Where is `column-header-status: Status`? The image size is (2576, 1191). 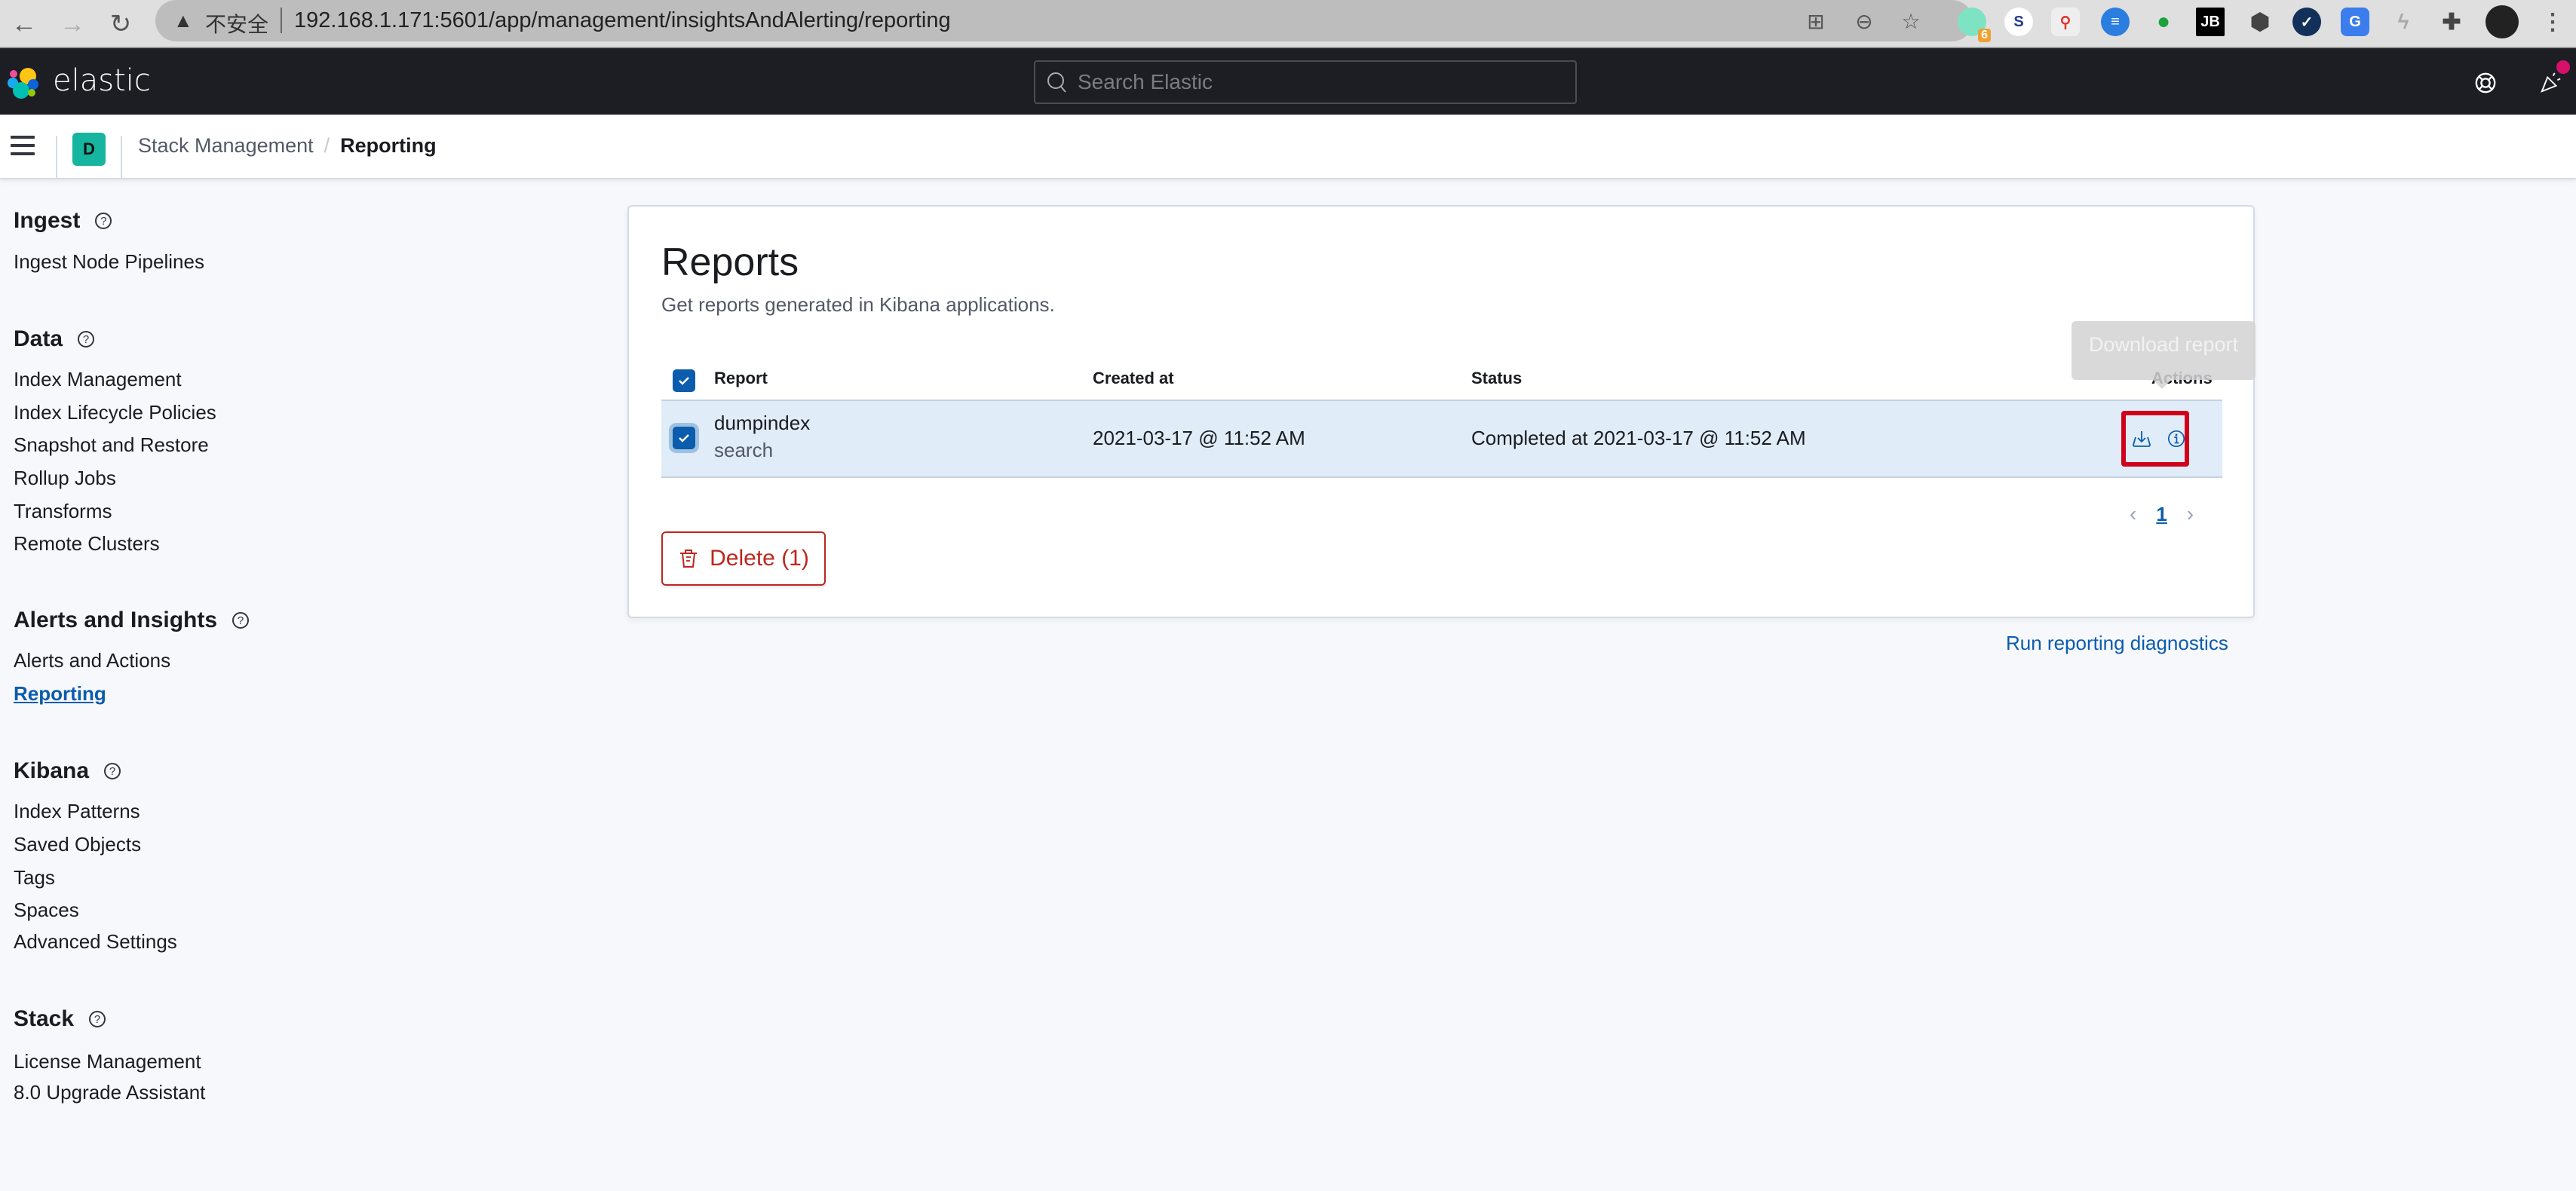
column-header-status: Status is located at coordinates (1496, 379).